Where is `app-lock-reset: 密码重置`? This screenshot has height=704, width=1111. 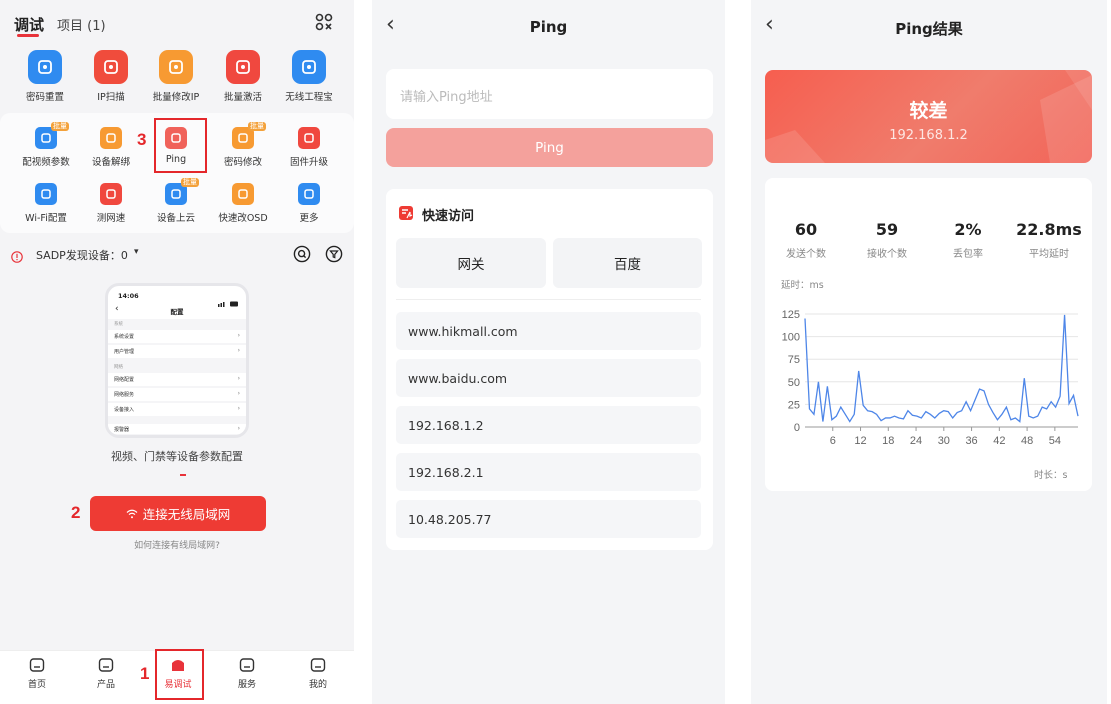
app-lock-reset: 密码重置 is located at coordinates (45, 76).